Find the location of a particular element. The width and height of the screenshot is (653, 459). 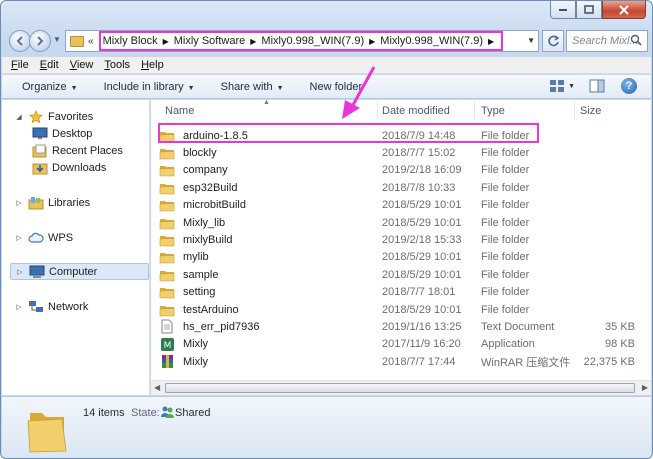

search-icon is located at coordinates (636, 41).